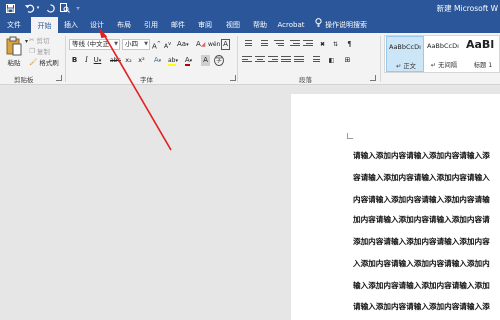 Image resolution: width=500 pixels, height=320 pixels. Describe the element at coordinates (135, 89) in the screenshot. I see `annotation-arrow` at that location.